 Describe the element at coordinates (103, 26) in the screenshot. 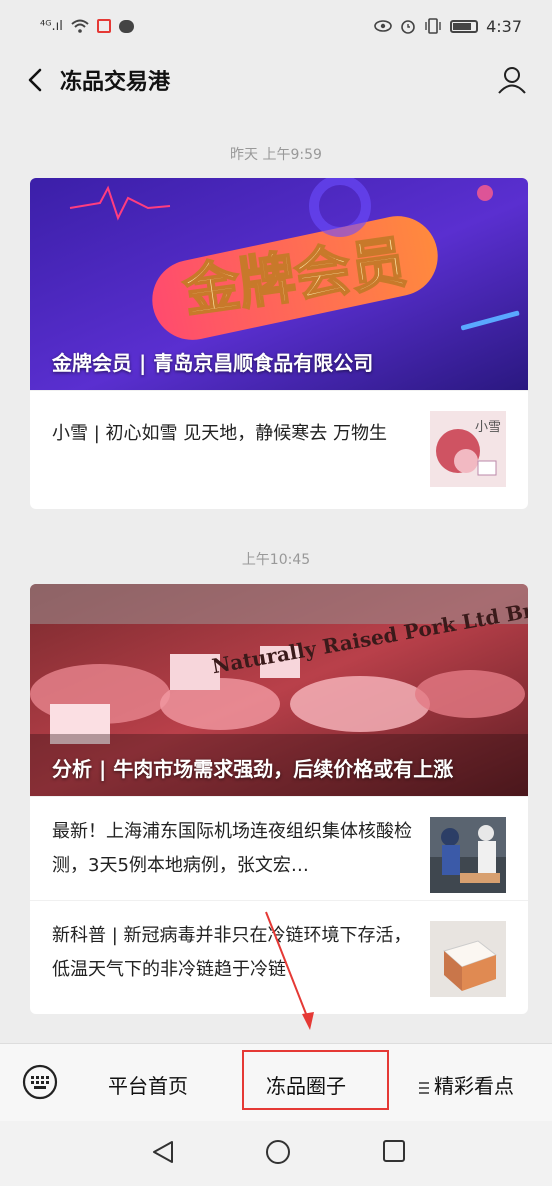

I see `notification-icon` at that location.